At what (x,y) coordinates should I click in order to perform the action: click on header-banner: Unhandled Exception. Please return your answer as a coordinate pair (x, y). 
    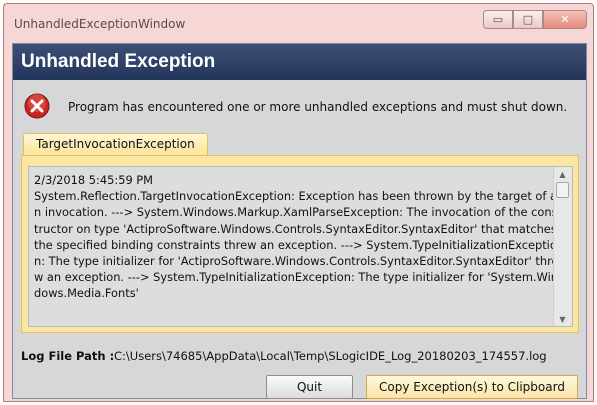
    Looking at the image, I should click on (299, 62).